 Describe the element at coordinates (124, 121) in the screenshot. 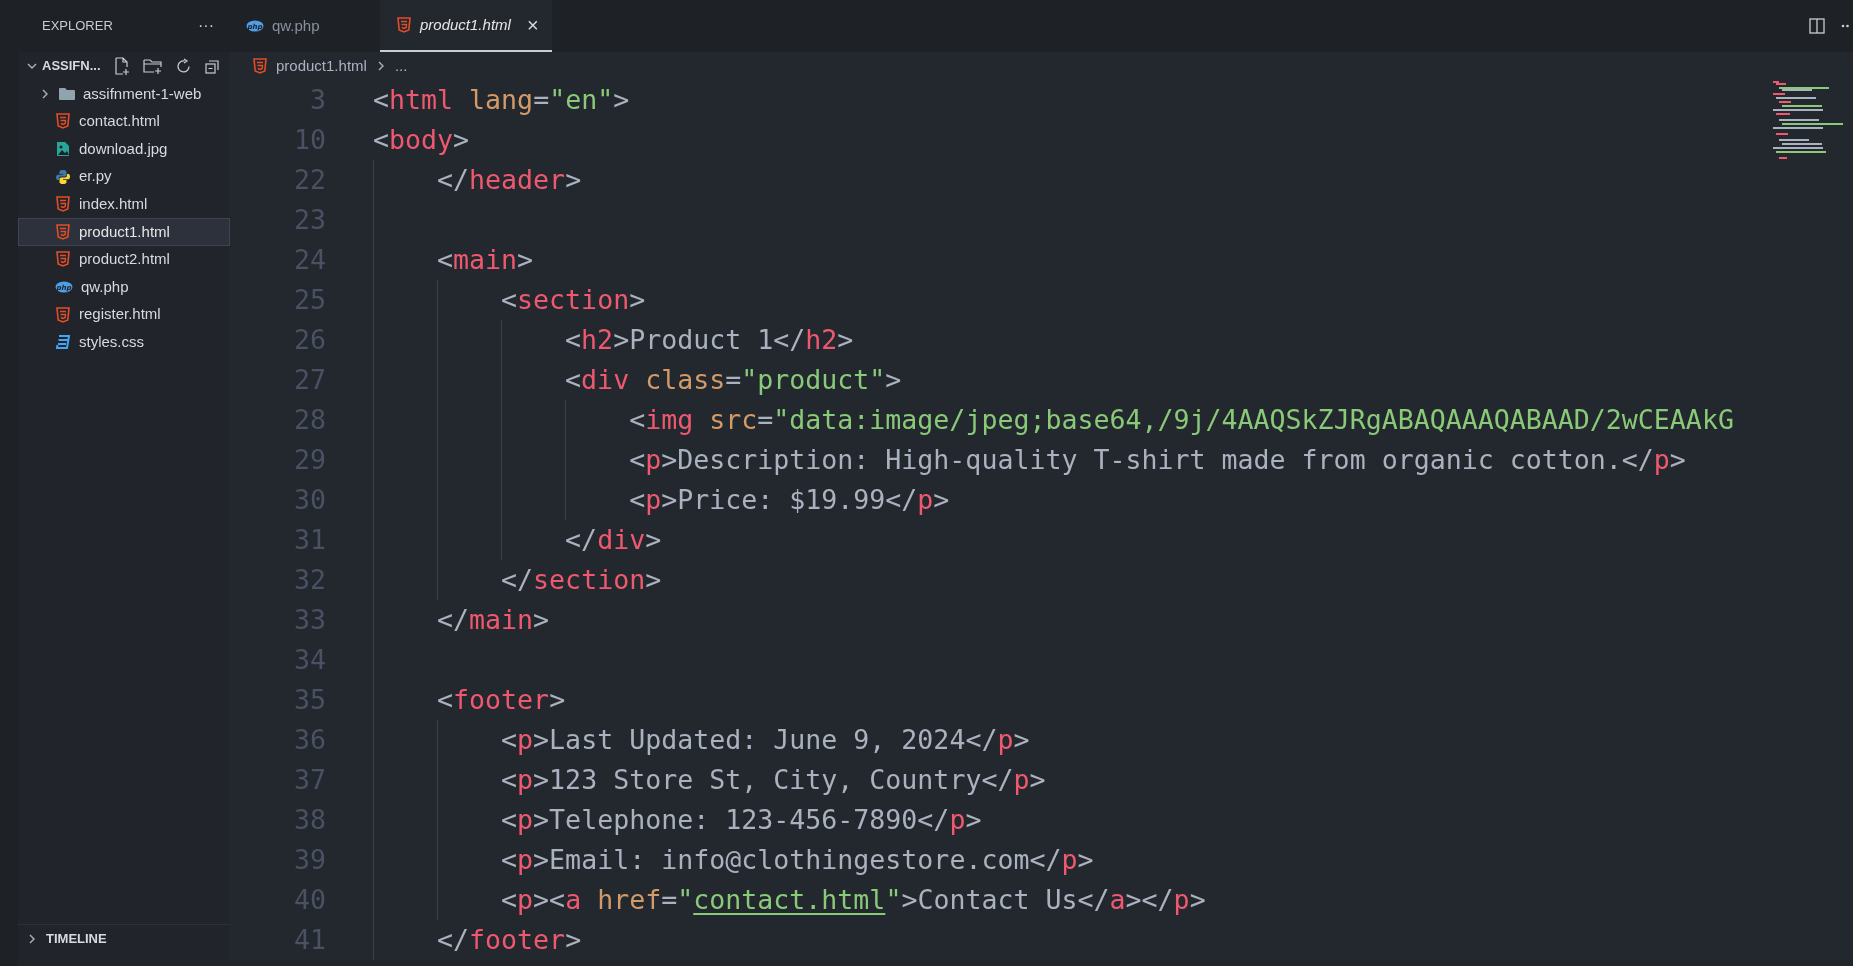

I see `file-tree-item: contact.html` at that location.